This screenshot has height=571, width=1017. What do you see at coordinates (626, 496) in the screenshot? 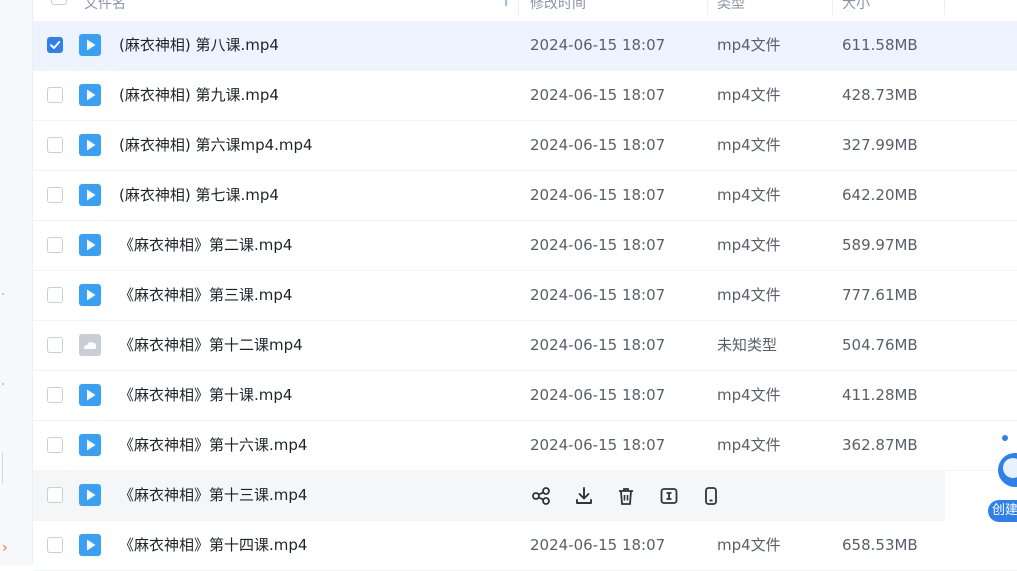
I see `delete-icon` at bounding box center [626, 496].